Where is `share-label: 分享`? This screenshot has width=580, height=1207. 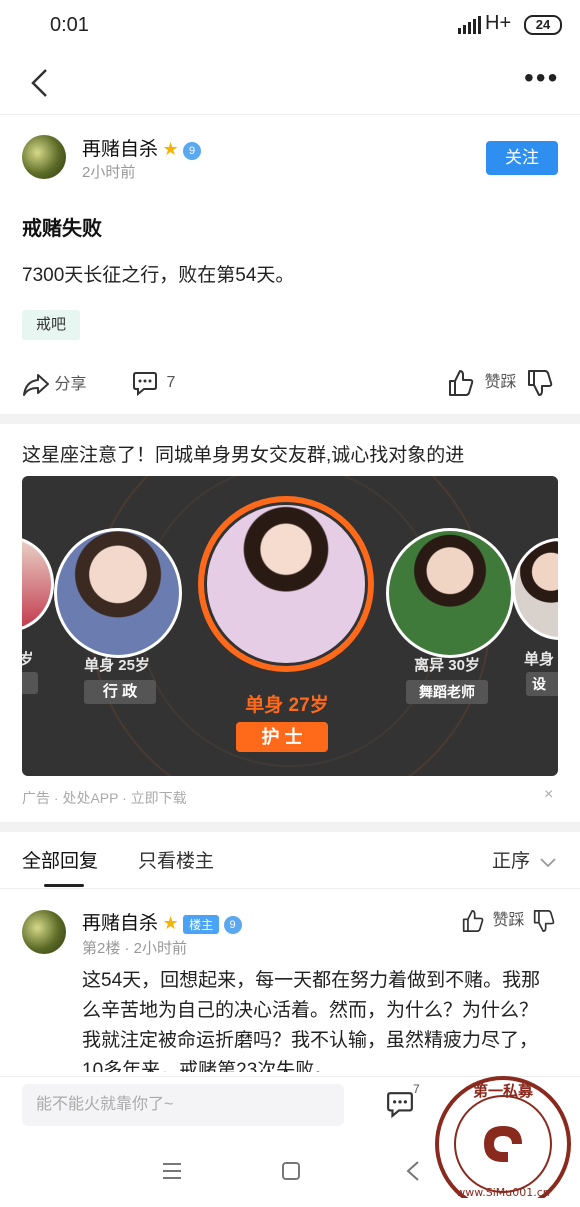 share-label: 分享 is located at coordinates (70, 384).